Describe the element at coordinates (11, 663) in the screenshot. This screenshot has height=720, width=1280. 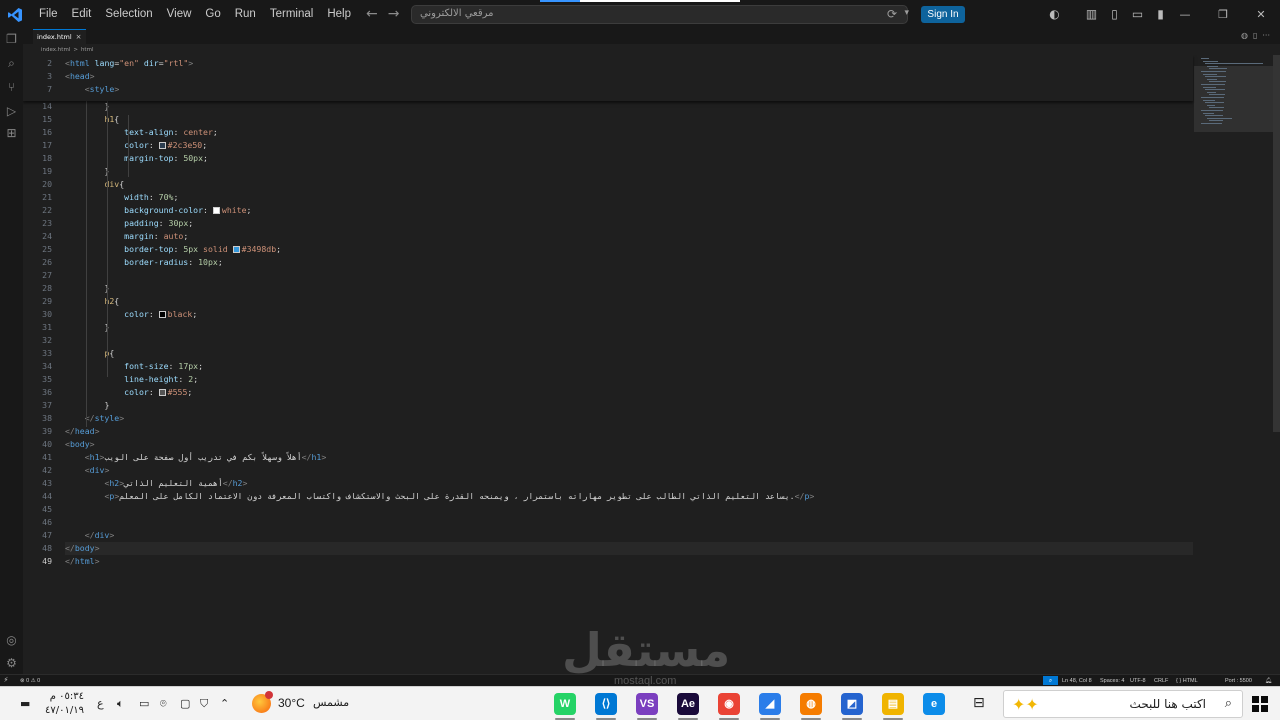
I see `settings-gear-icon: ⚙` at that location.